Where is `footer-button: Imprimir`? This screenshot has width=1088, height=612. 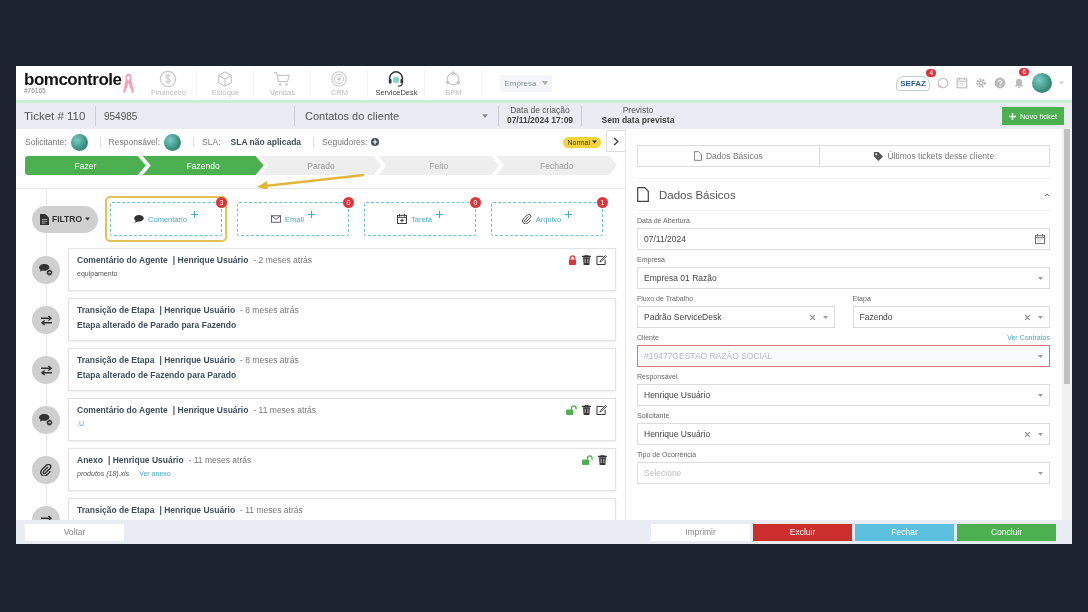
footer-button: Imprimir is located at coordinates (700, 532).